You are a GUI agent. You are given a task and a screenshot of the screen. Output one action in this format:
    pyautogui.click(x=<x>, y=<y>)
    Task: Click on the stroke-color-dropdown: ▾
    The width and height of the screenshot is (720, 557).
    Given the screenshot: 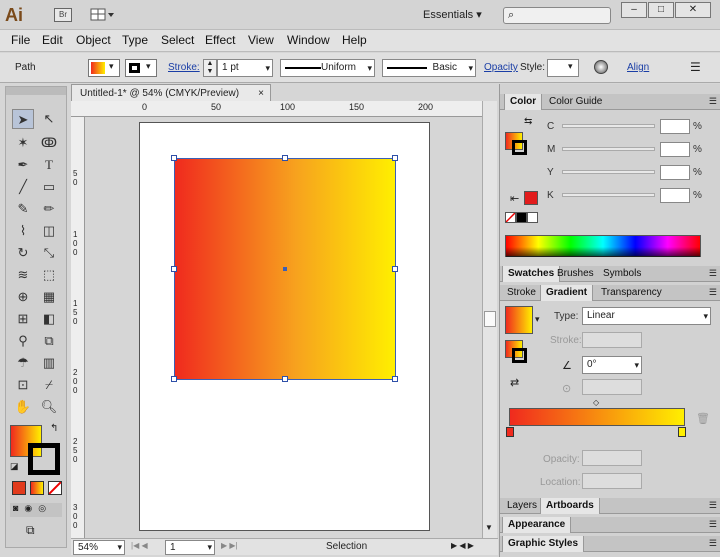 What is the action you would take?
    pyautogui.click(x=141, y=68)
    